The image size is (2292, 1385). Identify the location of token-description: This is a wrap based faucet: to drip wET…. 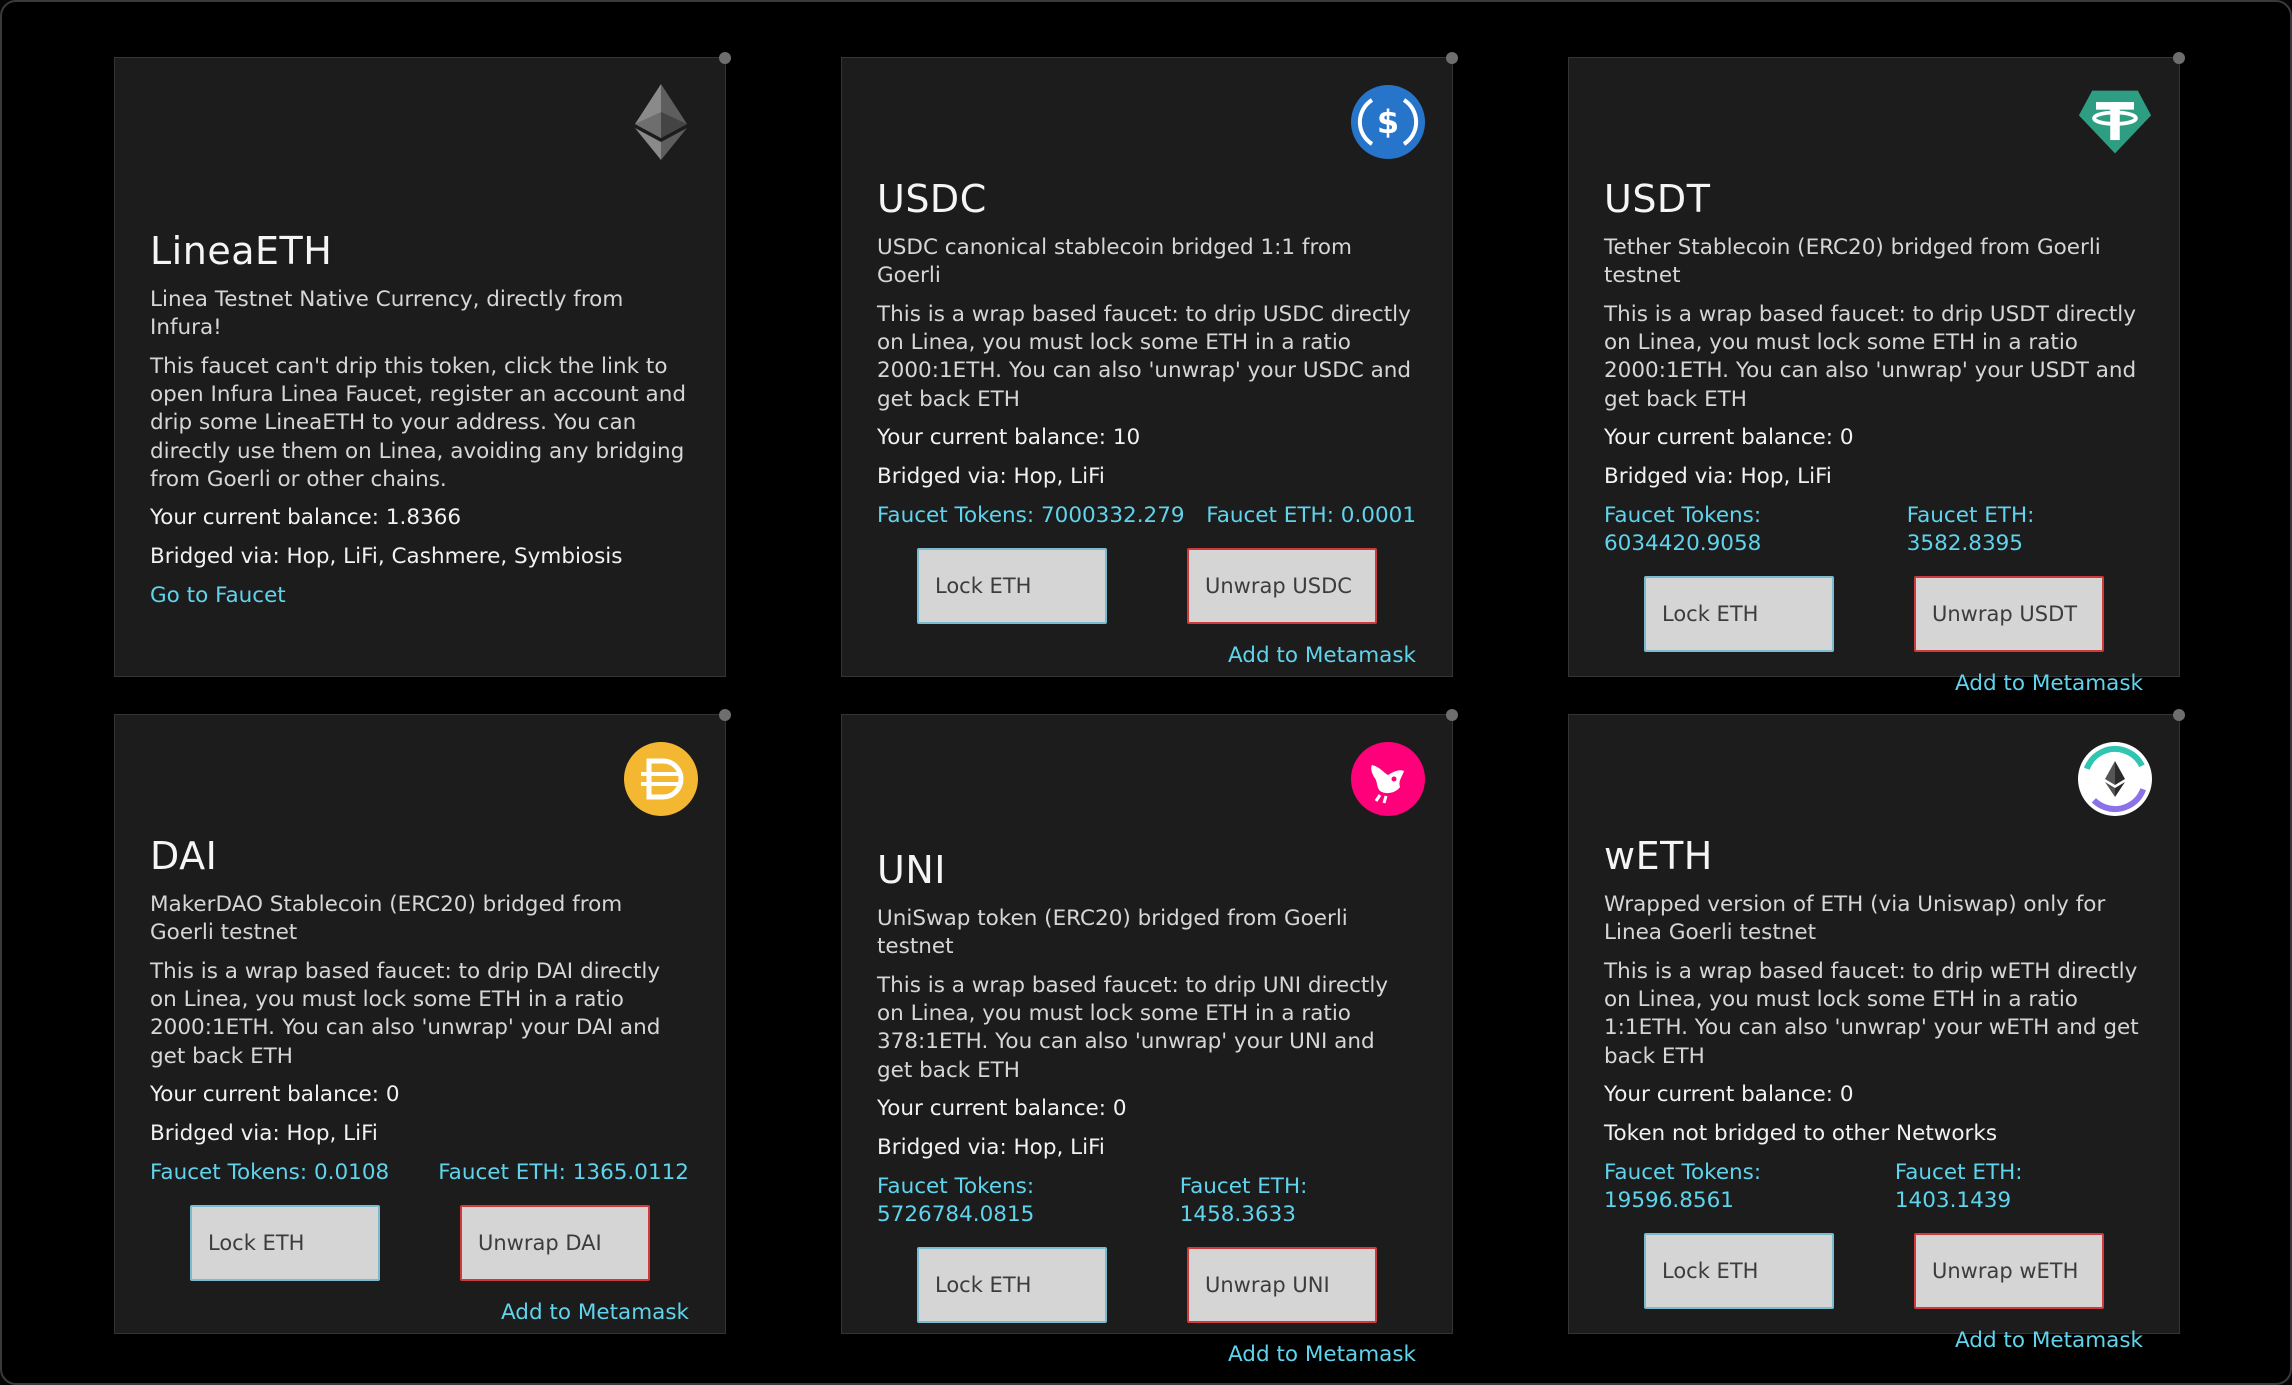
(1871, 1014).